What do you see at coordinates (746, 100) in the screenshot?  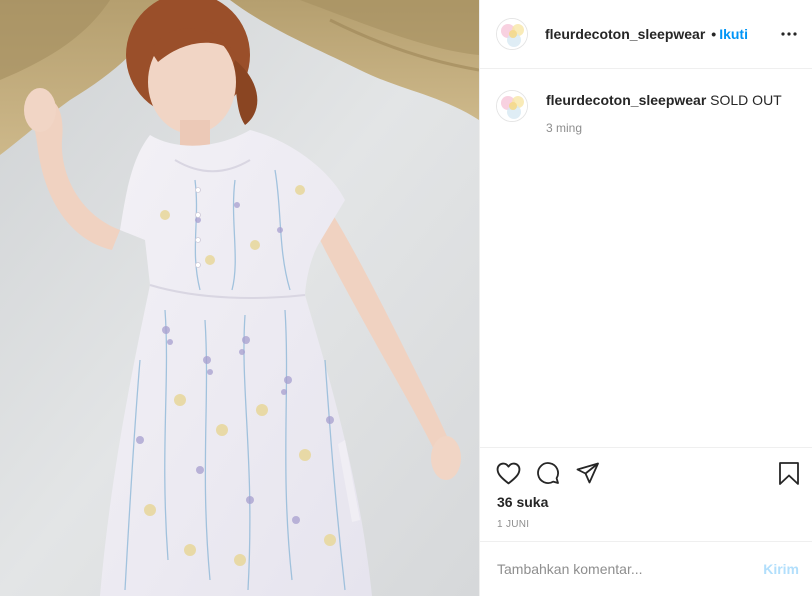 I see `caption-text: SOLD OUT` at bounding box center [746, 100].